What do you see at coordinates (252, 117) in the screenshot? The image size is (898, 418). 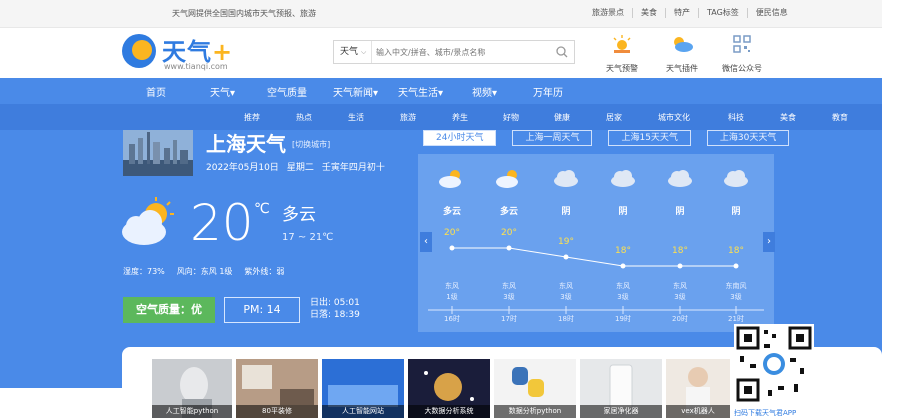 I see `subnav-item-recommend: 推荐` at bounding box center [252, 117].